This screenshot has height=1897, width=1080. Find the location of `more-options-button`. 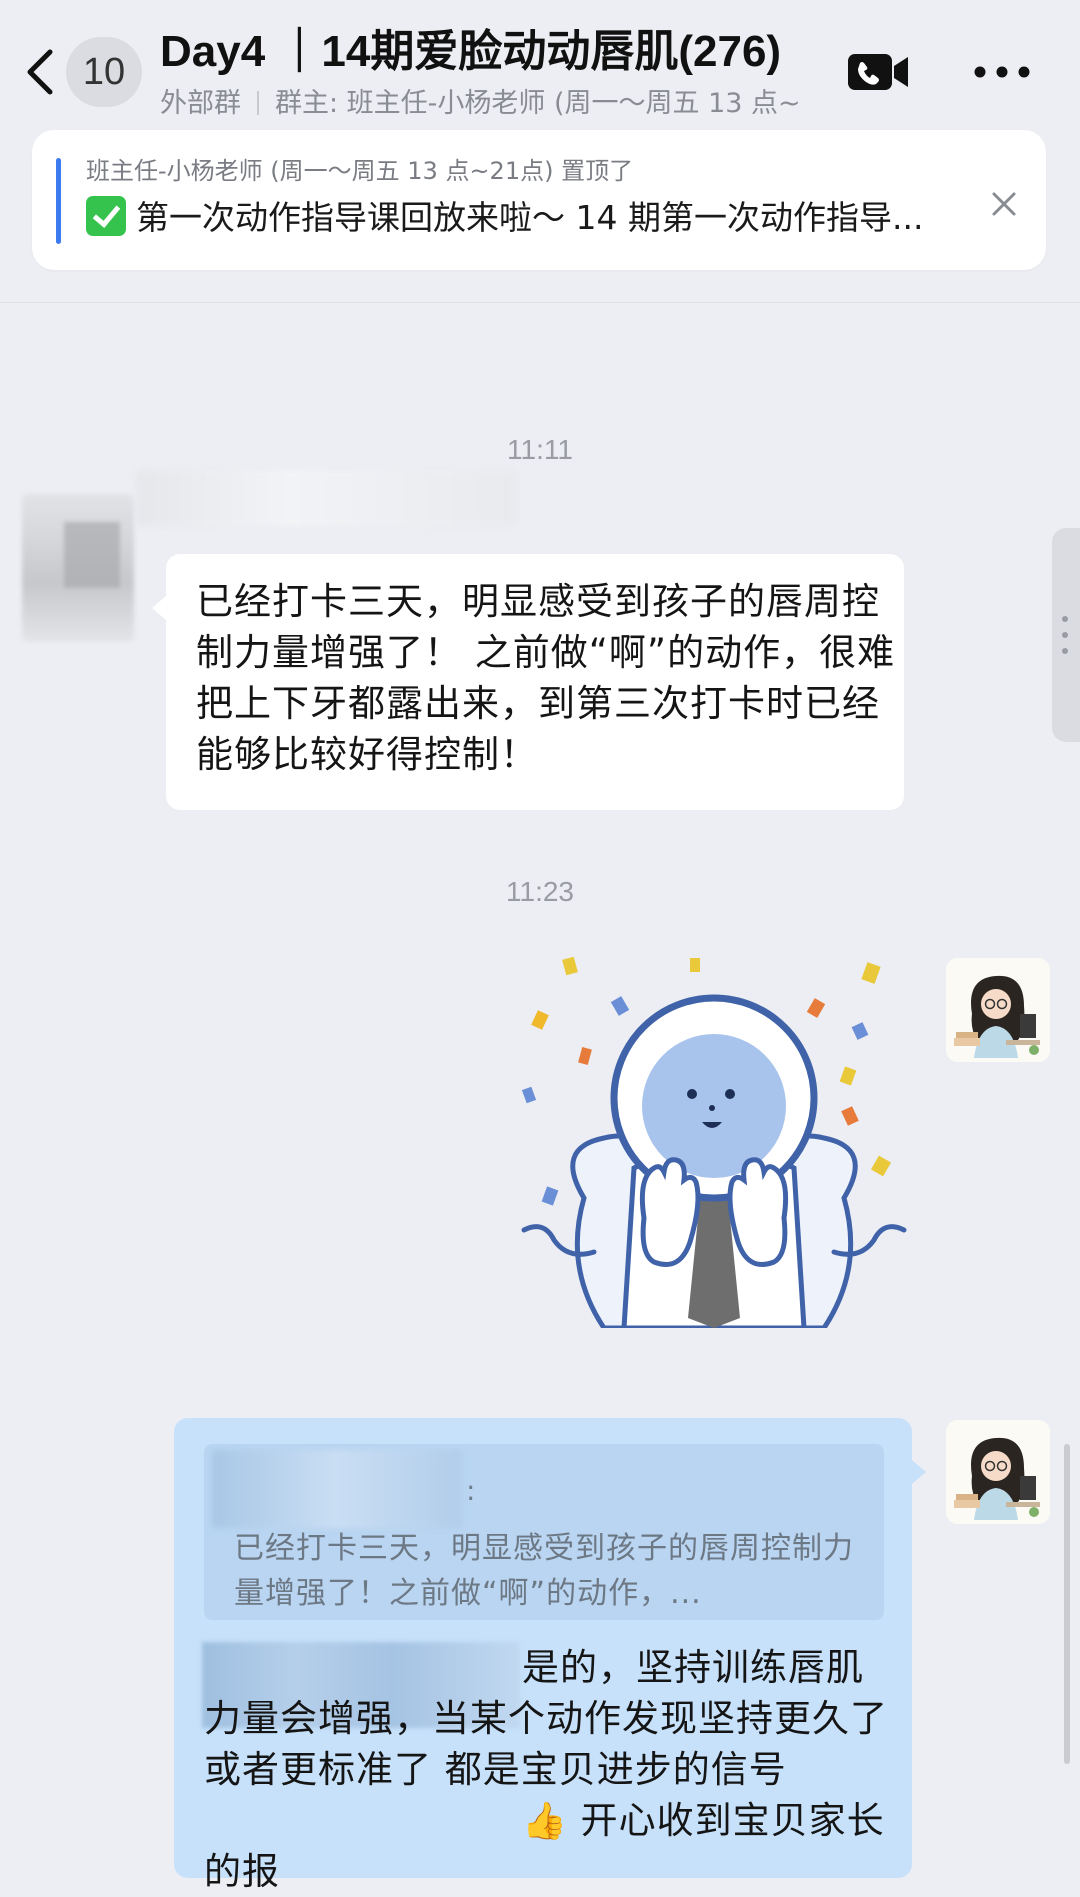

more-options-button is located at coordinates (1002, 72).